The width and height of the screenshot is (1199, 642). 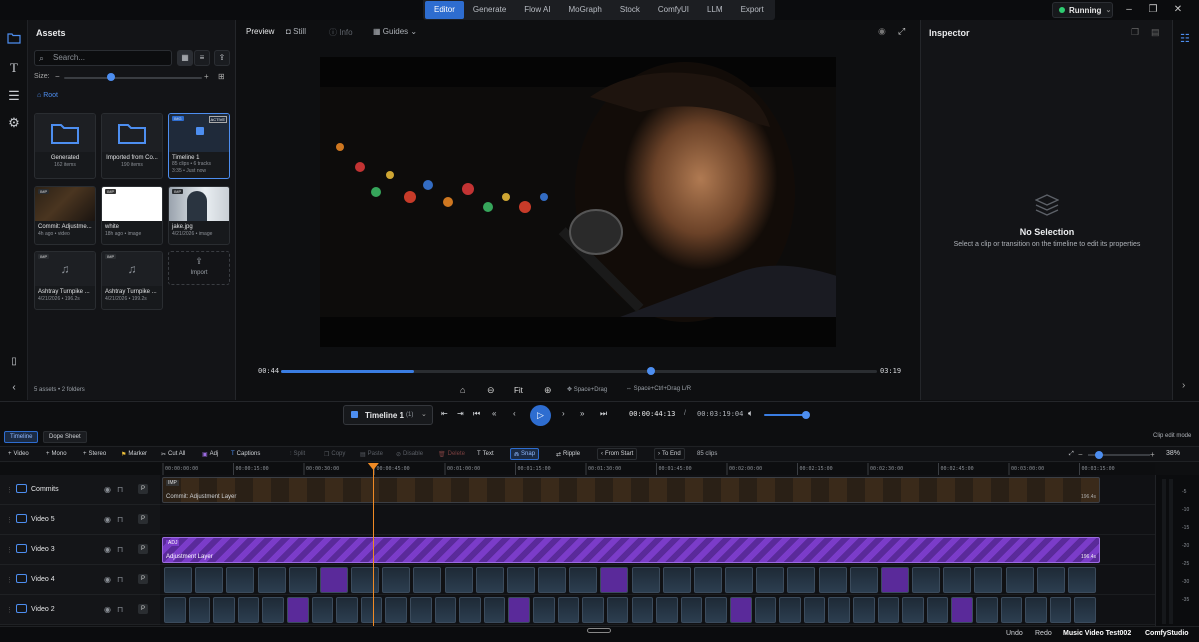 What do you see at coordinates (485, 454) in the screenshot?
I see `text-button: T Text` at bounding box center [485, 454].